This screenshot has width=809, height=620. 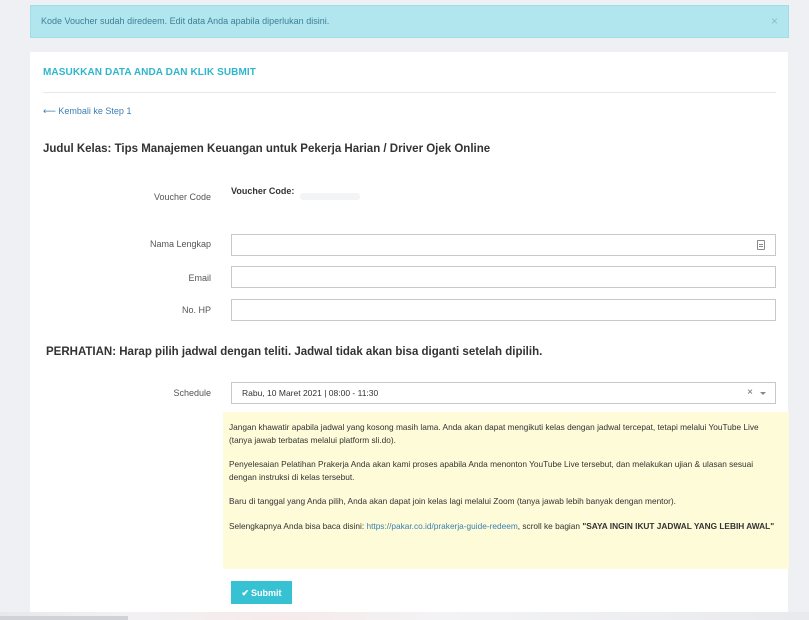 What do you see at coordinates (245, 593) in the screenshot?
I see `check-icon: ✔` at bounding box center [245, 593].